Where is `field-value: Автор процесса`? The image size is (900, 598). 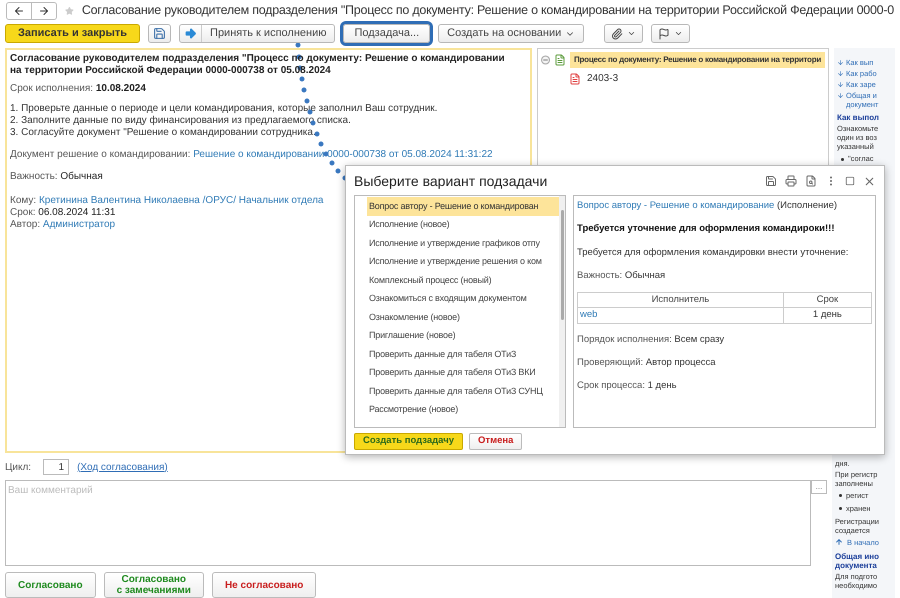
field-value: Автор процесса is located at coordinates (681, 362).